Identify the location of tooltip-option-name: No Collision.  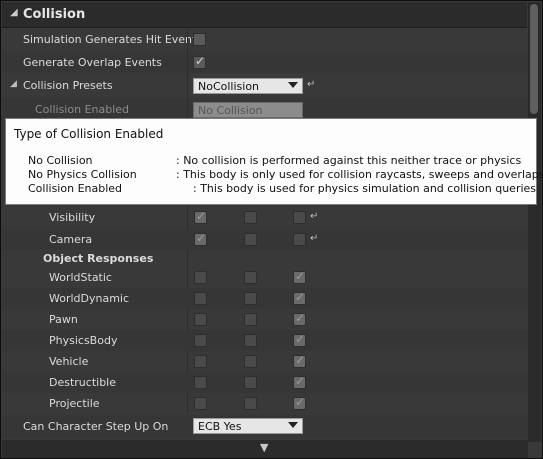
(60, 160).